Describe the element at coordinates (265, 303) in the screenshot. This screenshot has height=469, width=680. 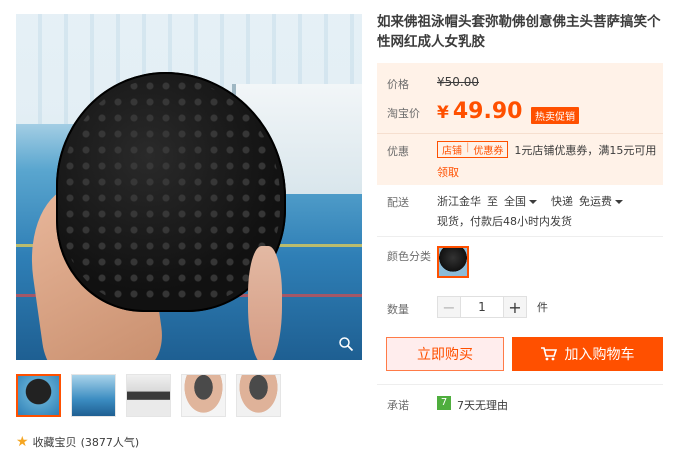
I see `image-ear` at that location.